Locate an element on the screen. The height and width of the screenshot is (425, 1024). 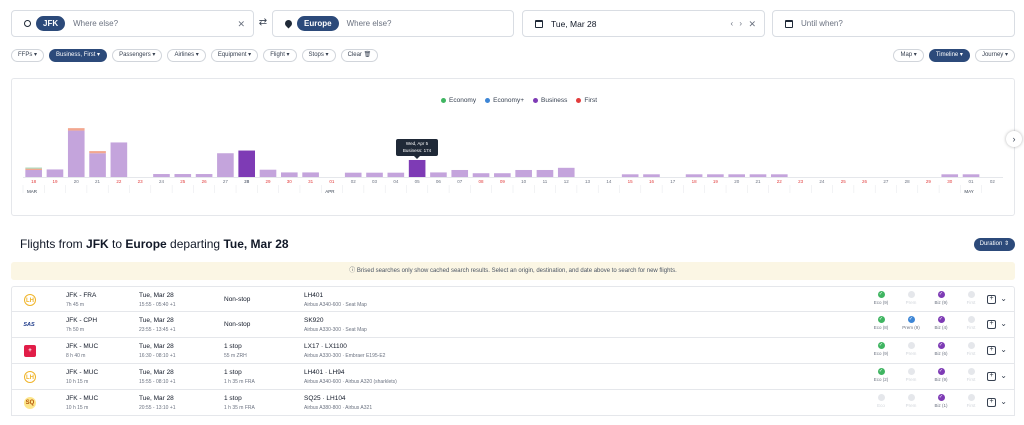
equipment-text: Airbus A340-600 · Seat Map is located at coordinates (335, 305).